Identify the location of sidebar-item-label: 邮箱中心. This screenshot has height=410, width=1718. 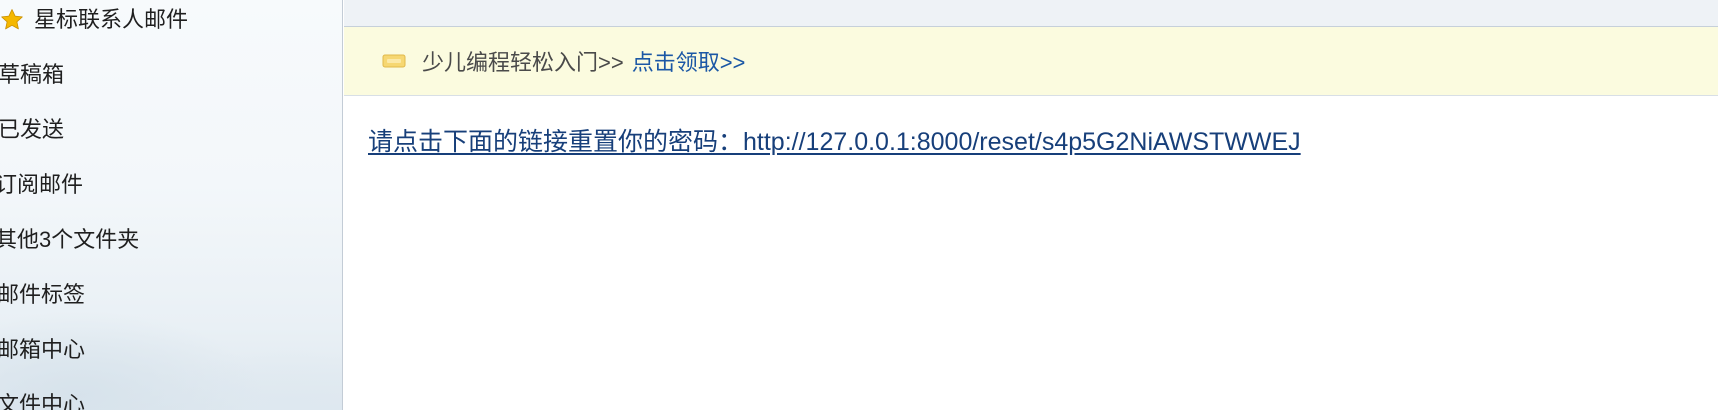
(43, 349).